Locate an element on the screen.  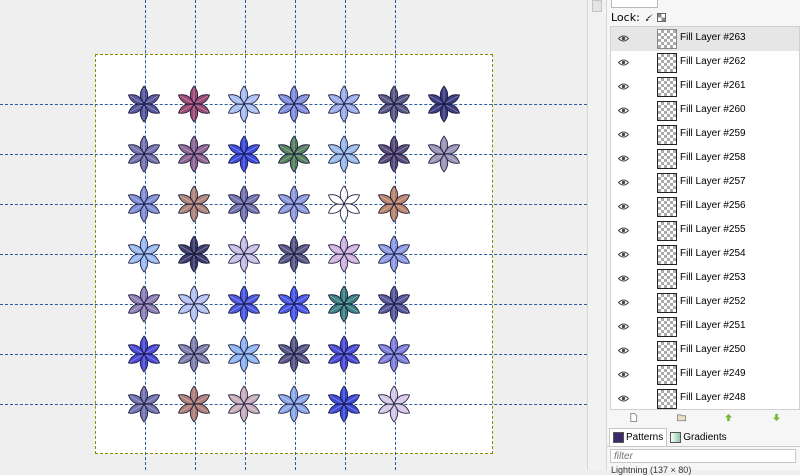
tab-gradients: Gradients is located at coordinates (698, 437).